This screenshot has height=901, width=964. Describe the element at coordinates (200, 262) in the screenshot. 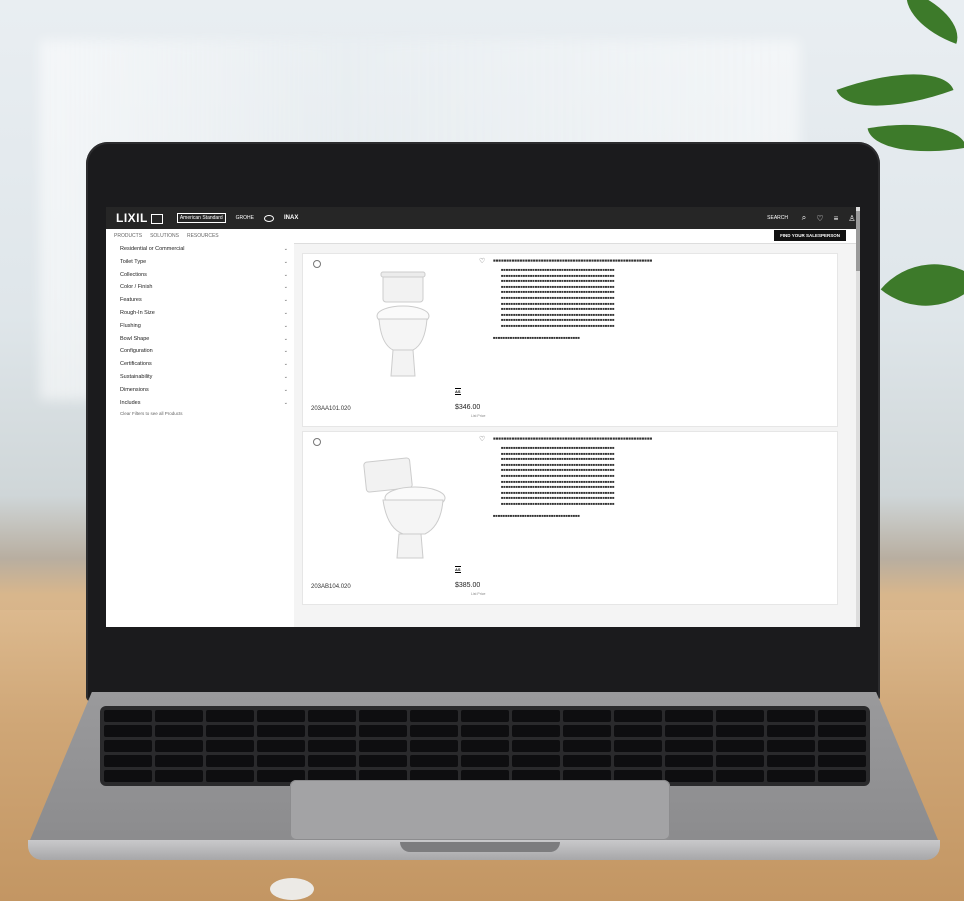

I see `filter-item: Toilet Type ⌄` at that location.